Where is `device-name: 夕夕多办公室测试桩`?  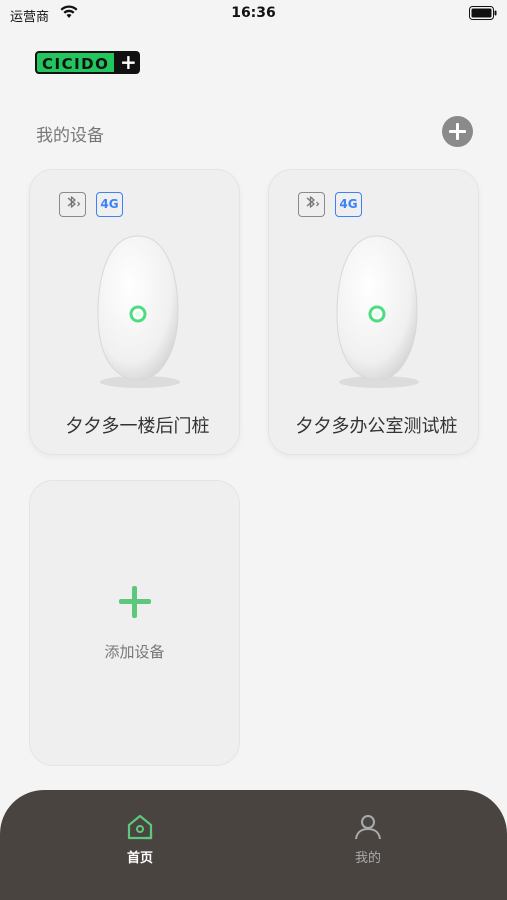
device-name: 夕夕多办公室测试桩 is located at coordinates (376, 426).